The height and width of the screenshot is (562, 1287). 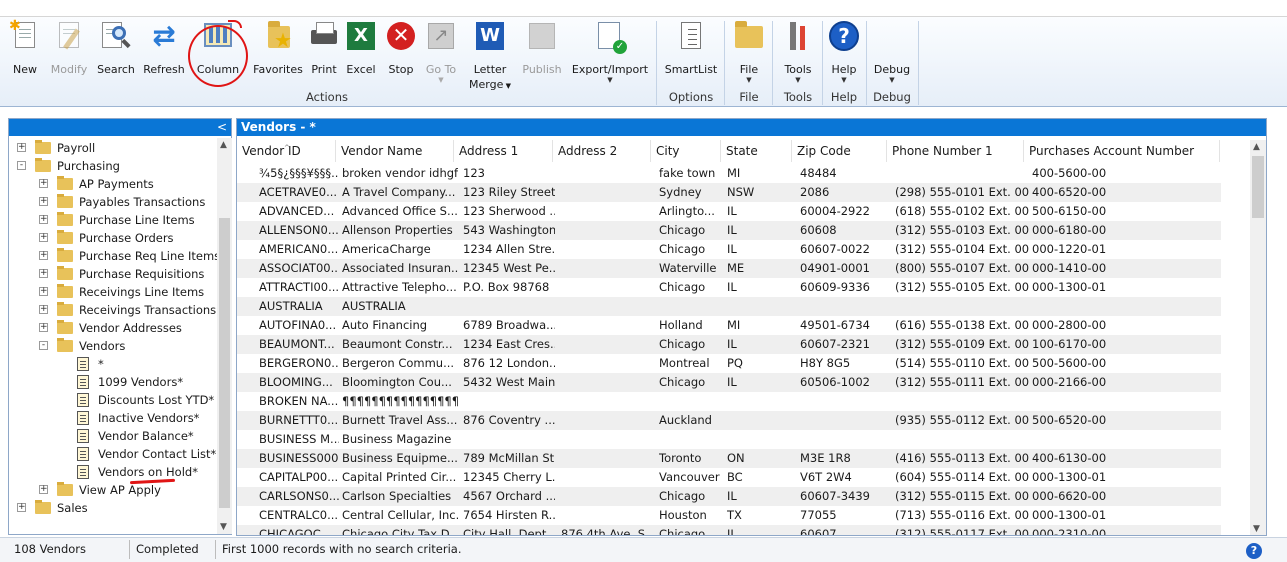 I want to click on table-cell: 04901-0001, so click(x=835, y=268).